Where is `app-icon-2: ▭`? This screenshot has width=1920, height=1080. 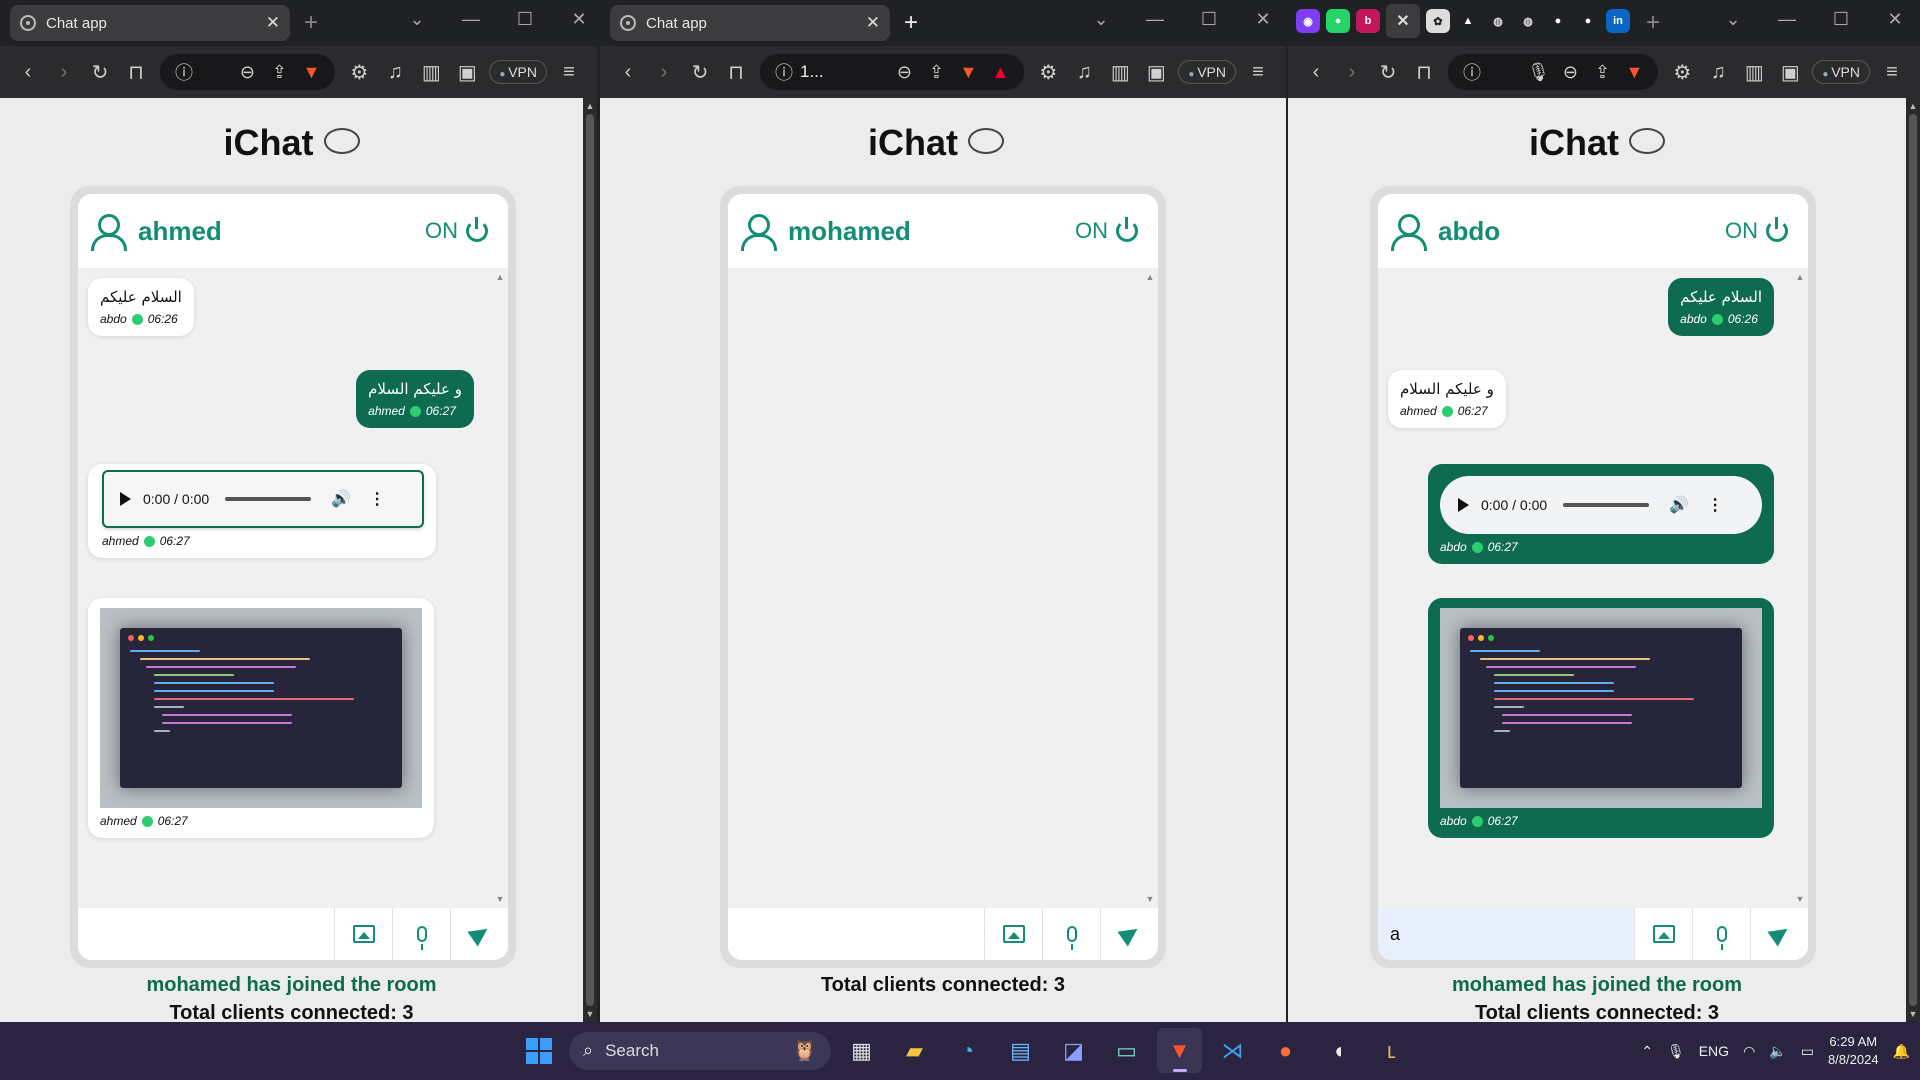 app-icon-2: ▭ is located at coordinates (1126, 1050).